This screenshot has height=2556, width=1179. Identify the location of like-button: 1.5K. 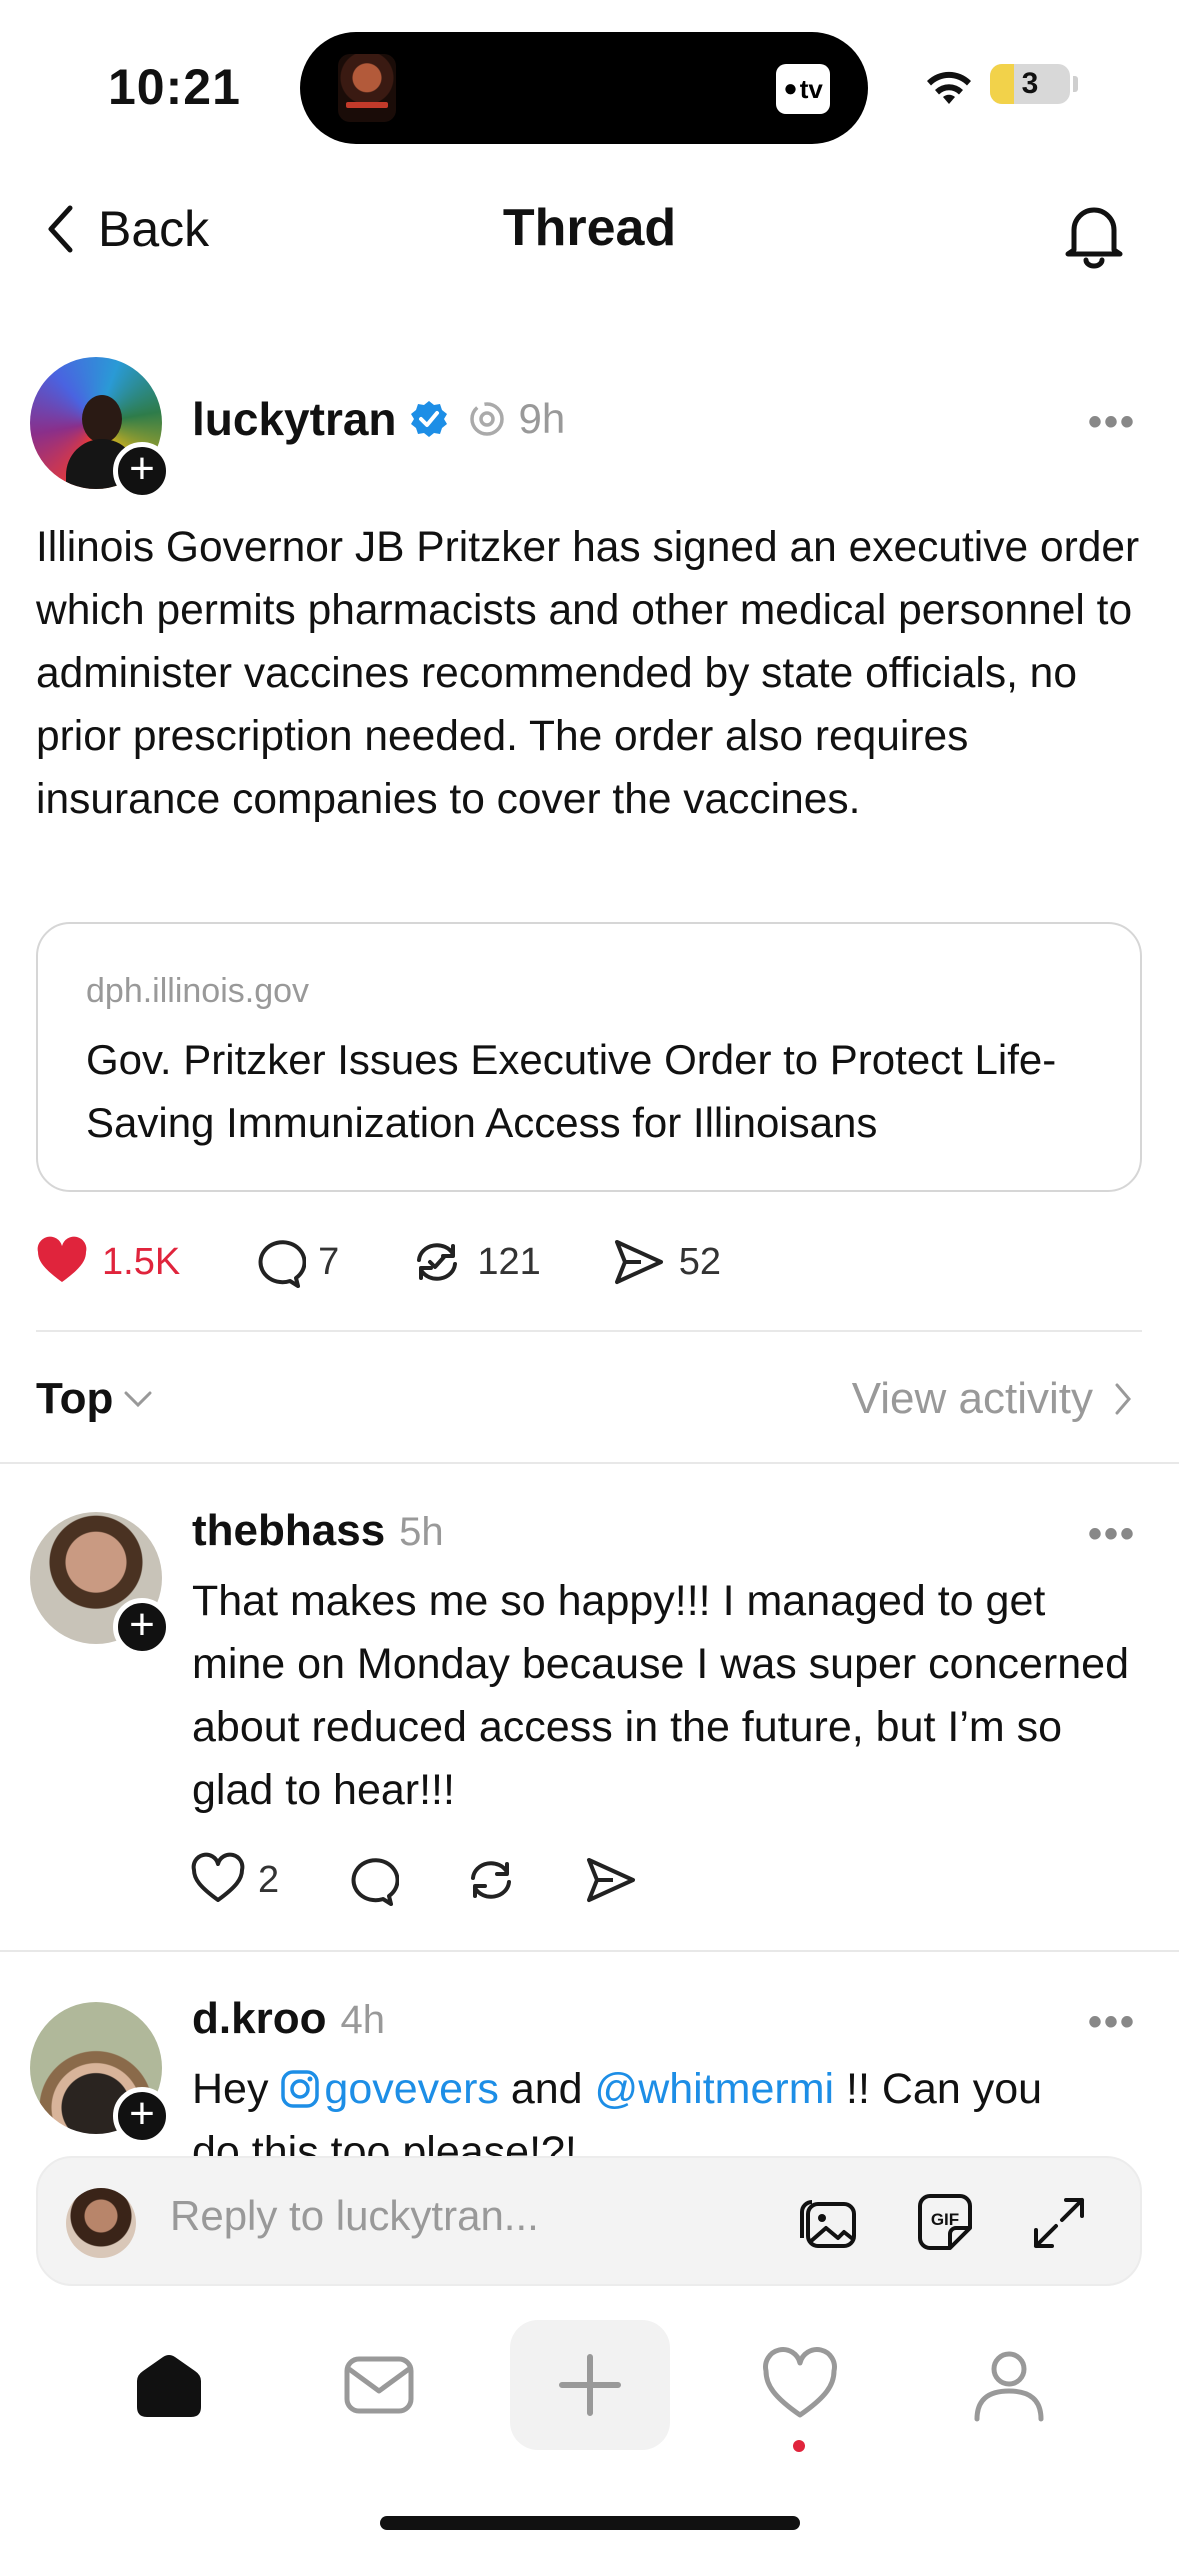
(107, 1262).